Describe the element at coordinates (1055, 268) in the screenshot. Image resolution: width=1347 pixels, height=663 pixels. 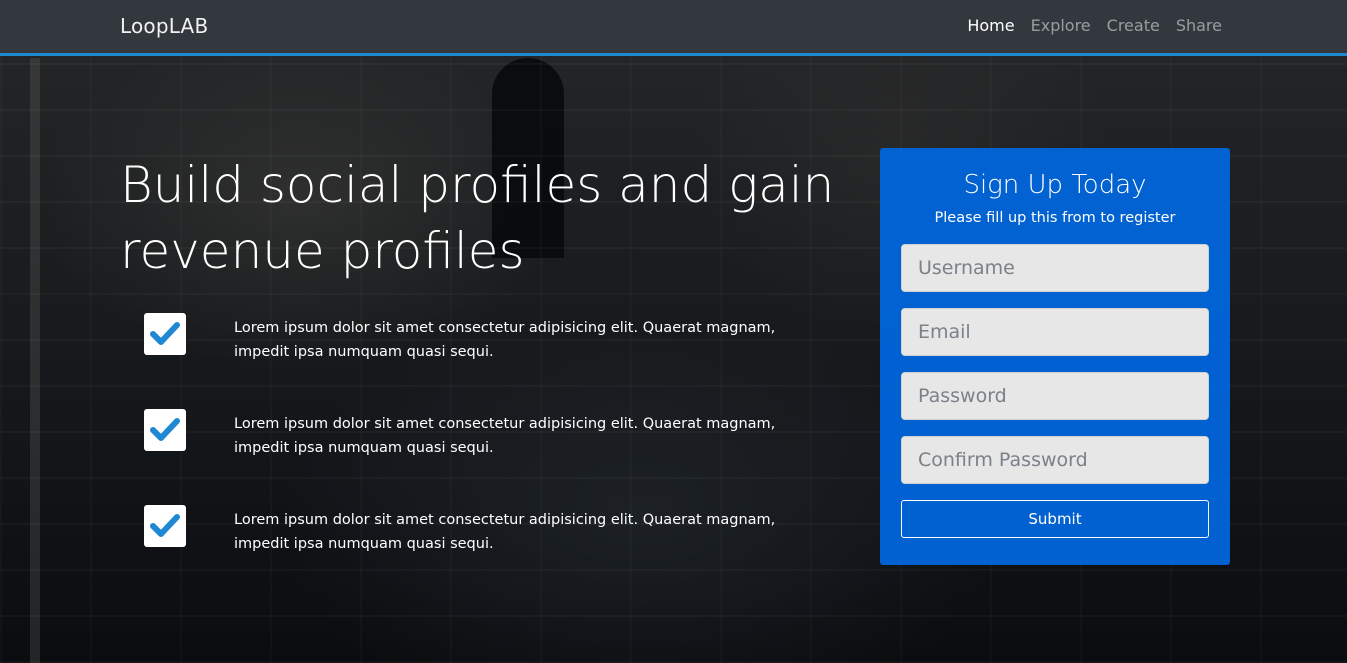
I see `username-input` at that location.